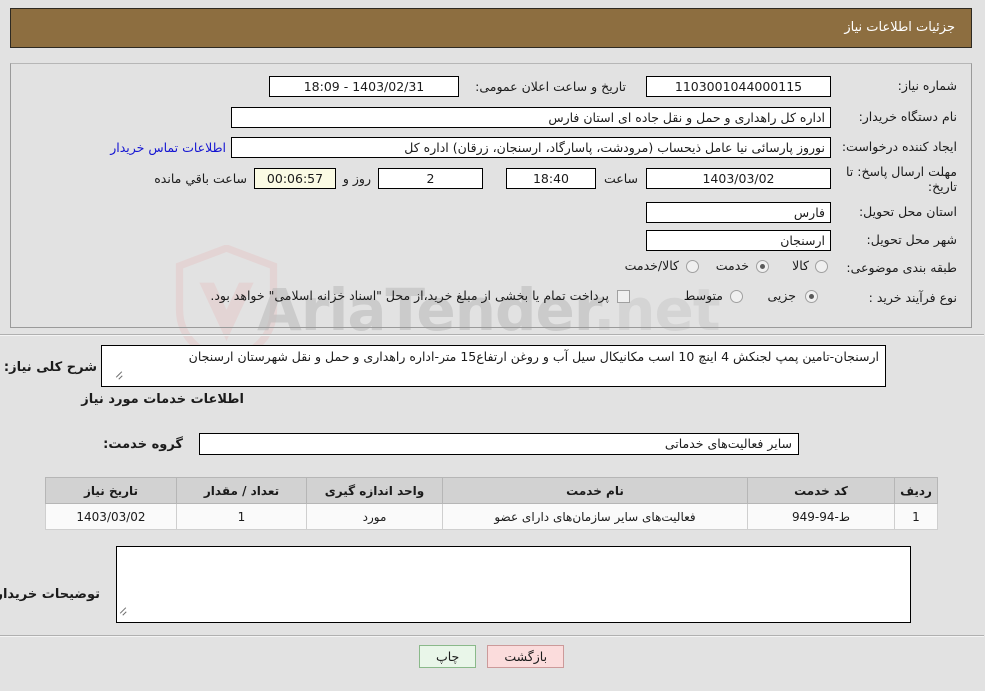 The image size is (985, 691). I want to click on remaining-days-value: 2, so click(431, 178).